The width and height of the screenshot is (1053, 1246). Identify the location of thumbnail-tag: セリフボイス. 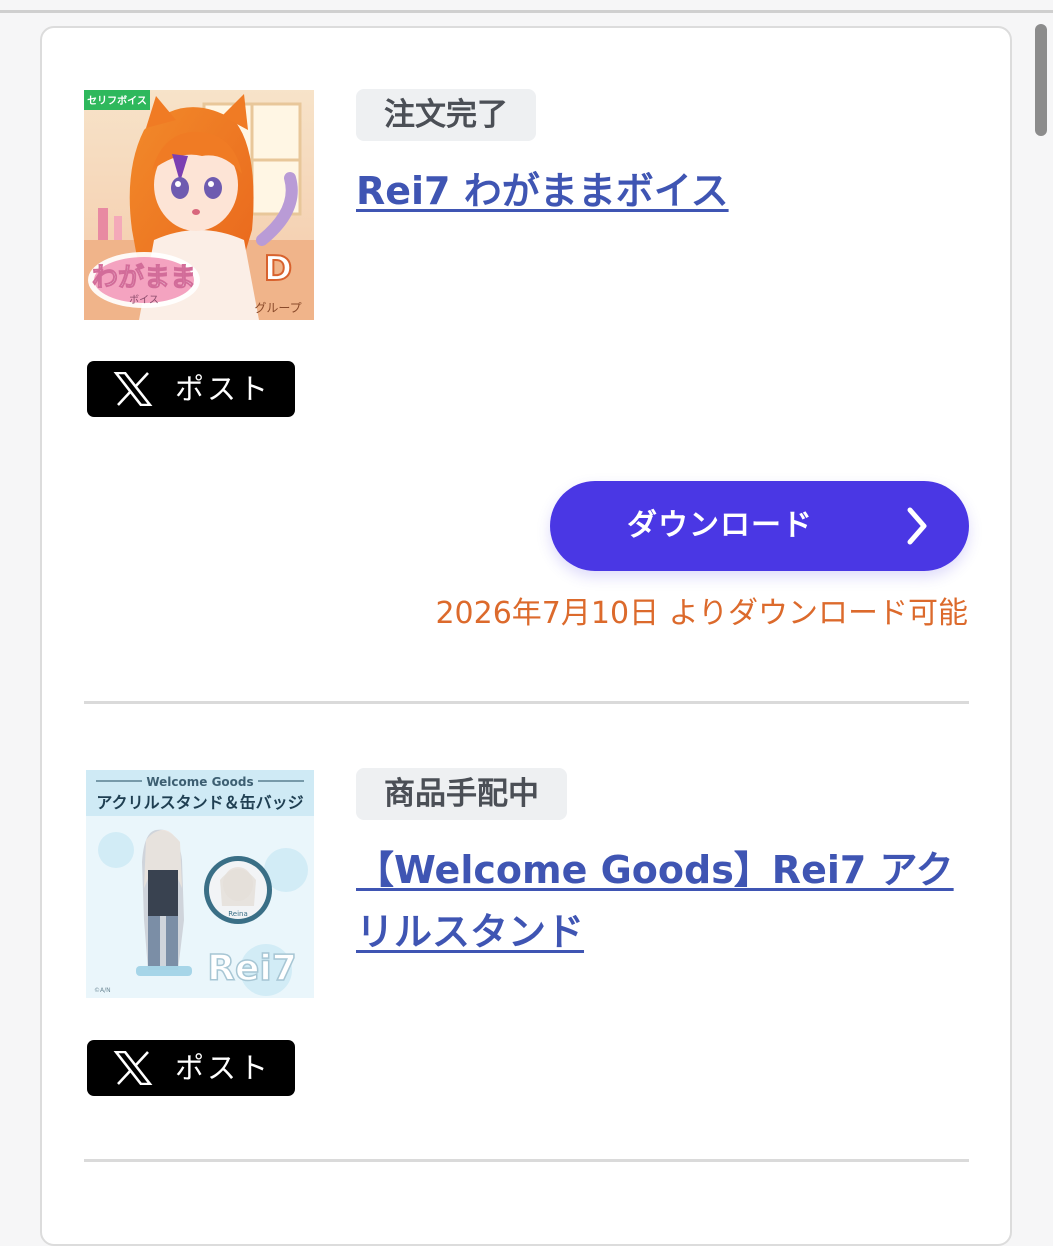
(117, 100).